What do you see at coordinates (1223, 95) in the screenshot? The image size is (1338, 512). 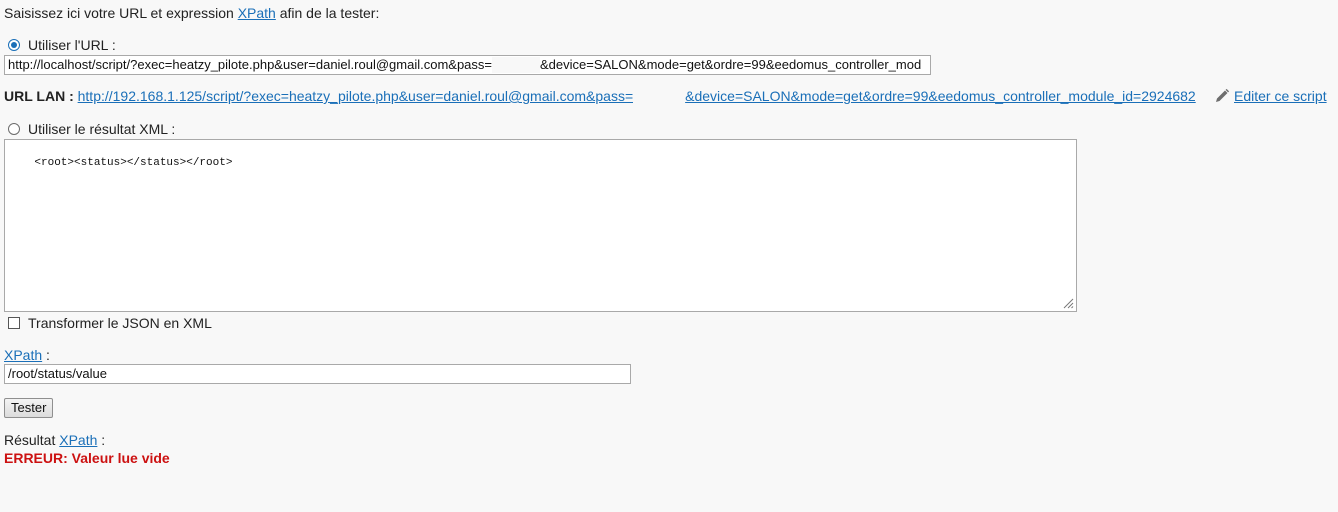 I see `pencil-icon` at bounding box center [1223, 95].